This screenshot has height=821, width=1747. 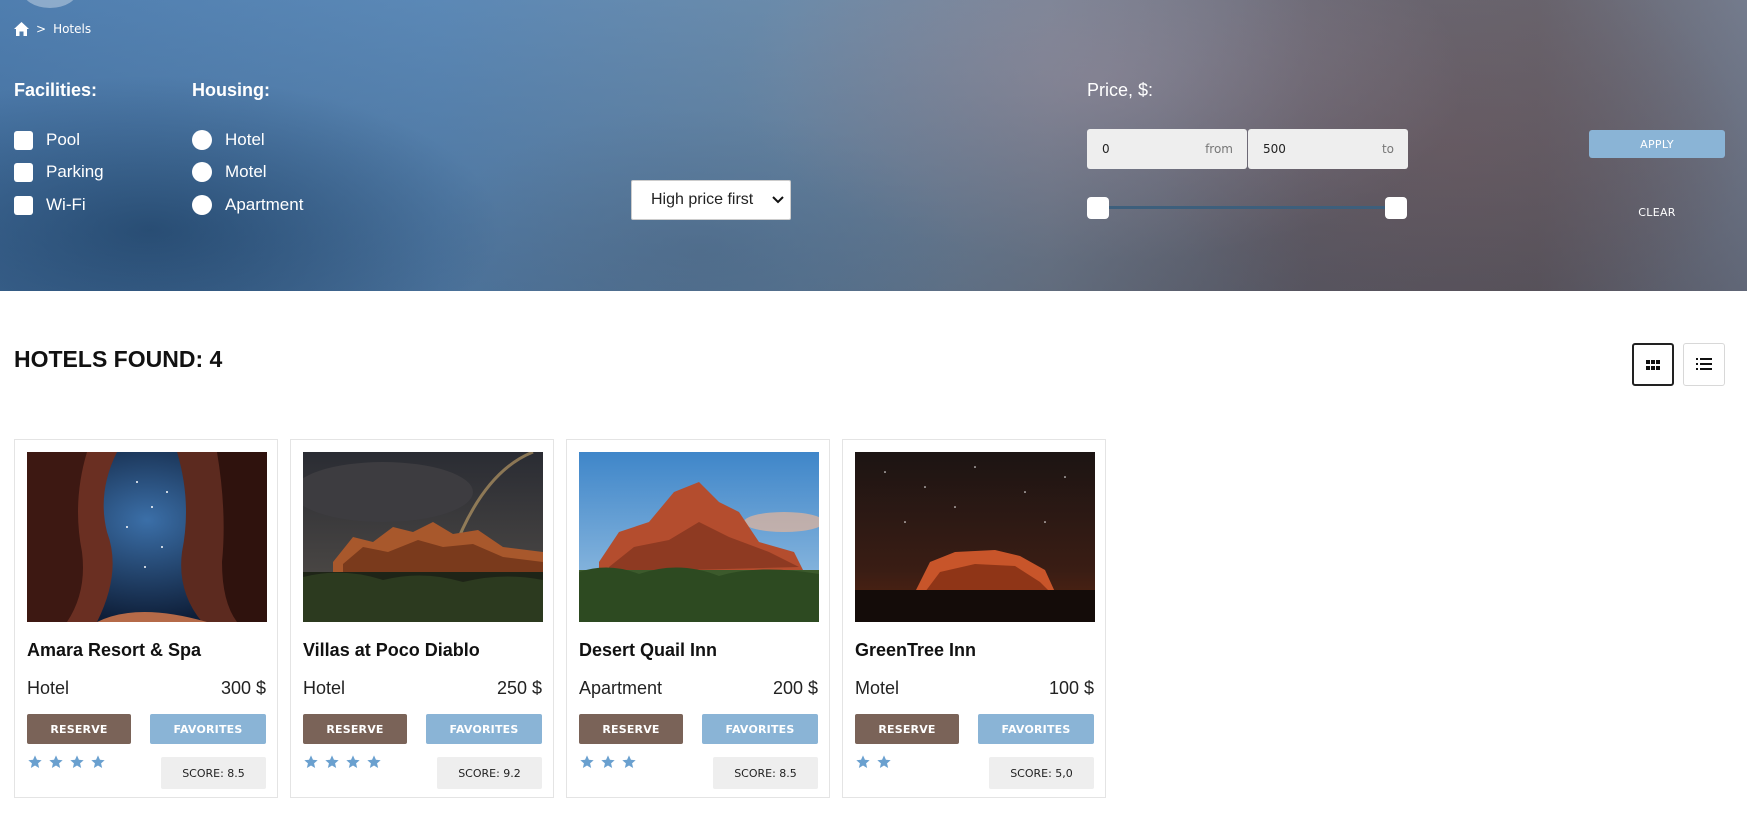 I want to click on hotel-name: Villas at Poco Diablo, so click(x=391, y=650).